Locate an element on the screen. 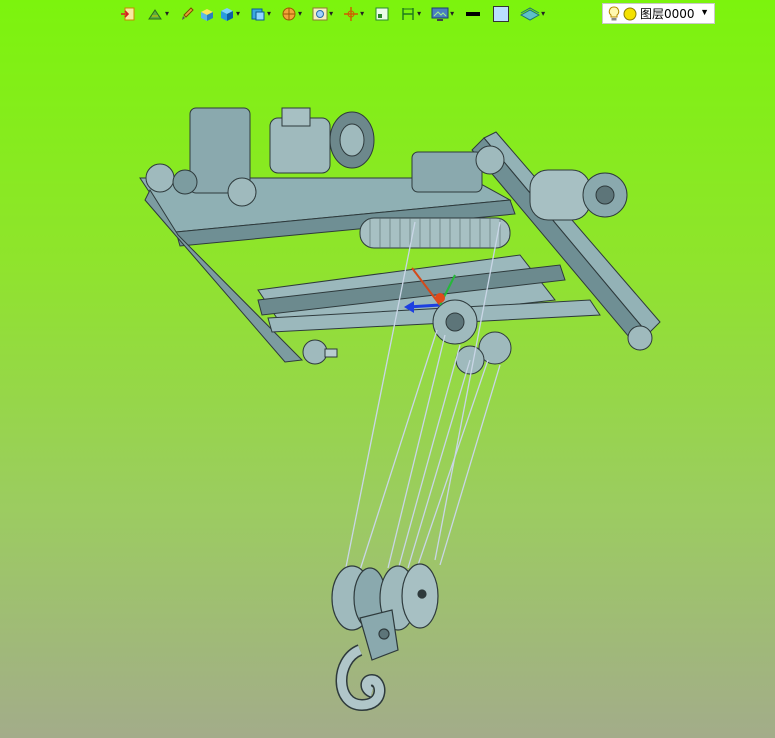 This screenshot has width=775, height=738. zoom-fit-button: ▾ is located at coordinates (322, 14).